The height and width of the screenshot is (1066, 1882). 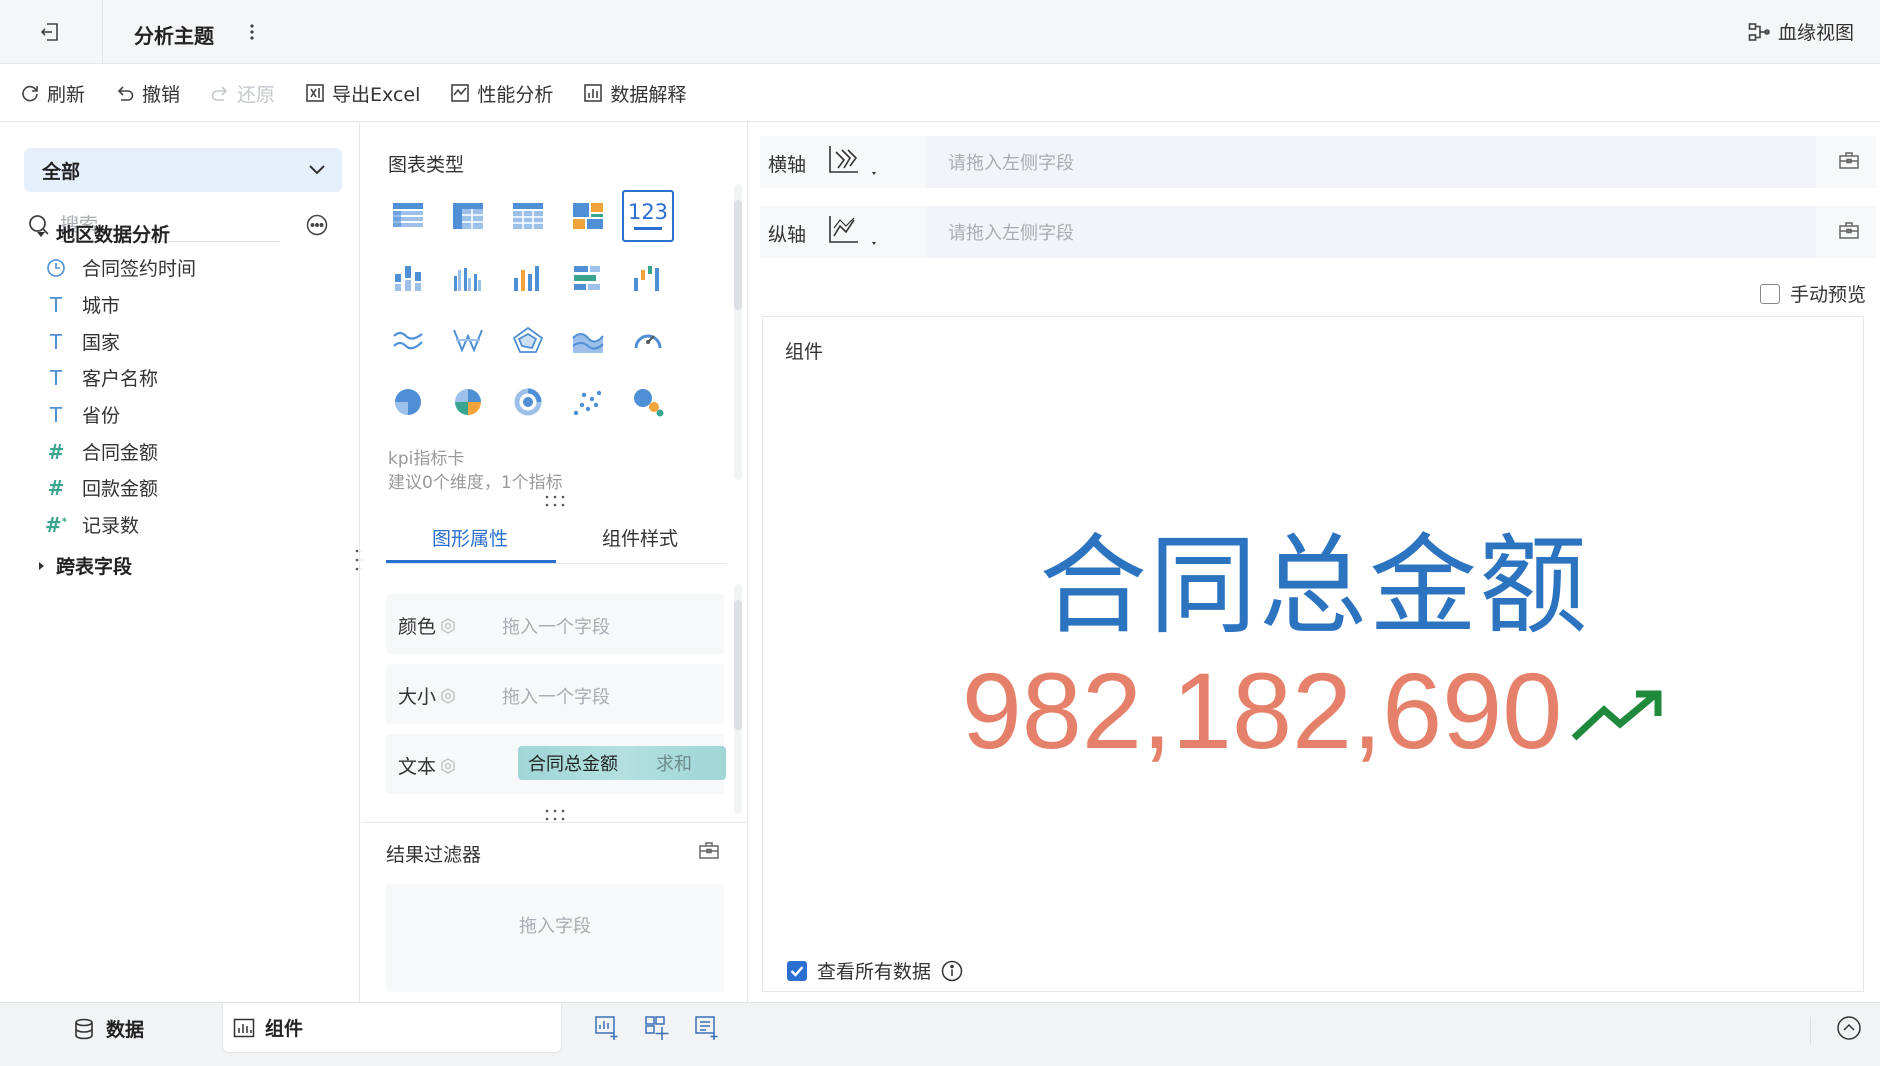 I want to click on view-all-data-label: 查看所有数据, so click(x=874, y=972).